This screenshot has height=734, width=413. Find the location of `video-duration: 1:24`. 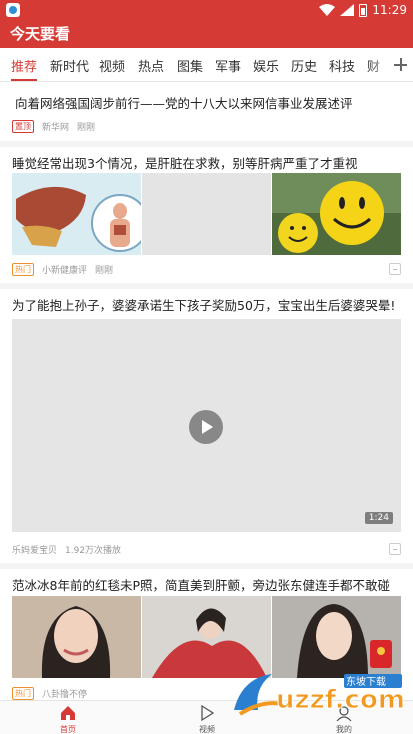

video-duration: 1:24 is located at coordinates (378, 518).